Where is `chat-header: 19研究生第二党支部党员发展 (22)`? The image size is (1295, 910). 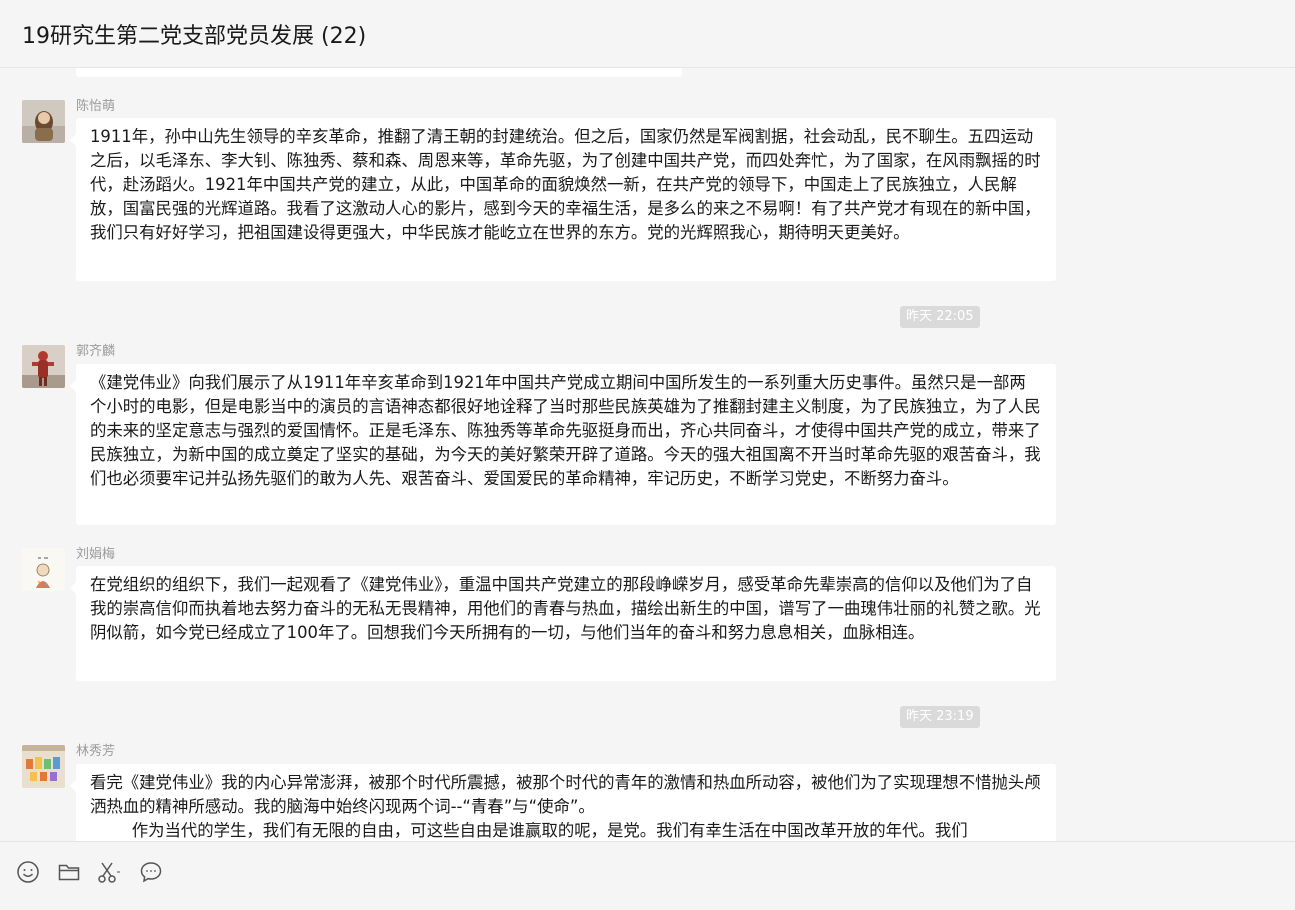
chat-header: 19研究生第二党支部党员发展 (22) is located at coordinates (647, 34).